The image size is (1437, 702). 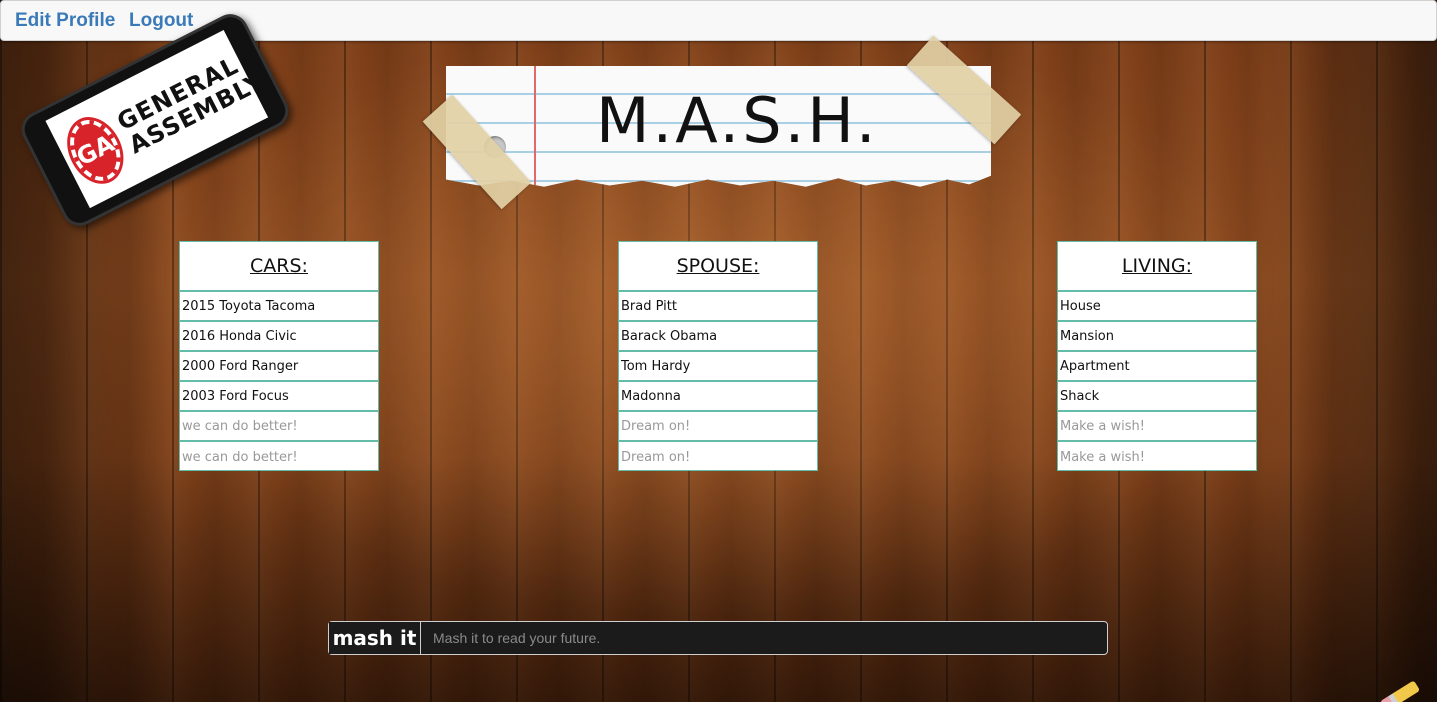 I want to click on cars-item: 2015 Toyota Tacoma, so click(x=279, y=307).